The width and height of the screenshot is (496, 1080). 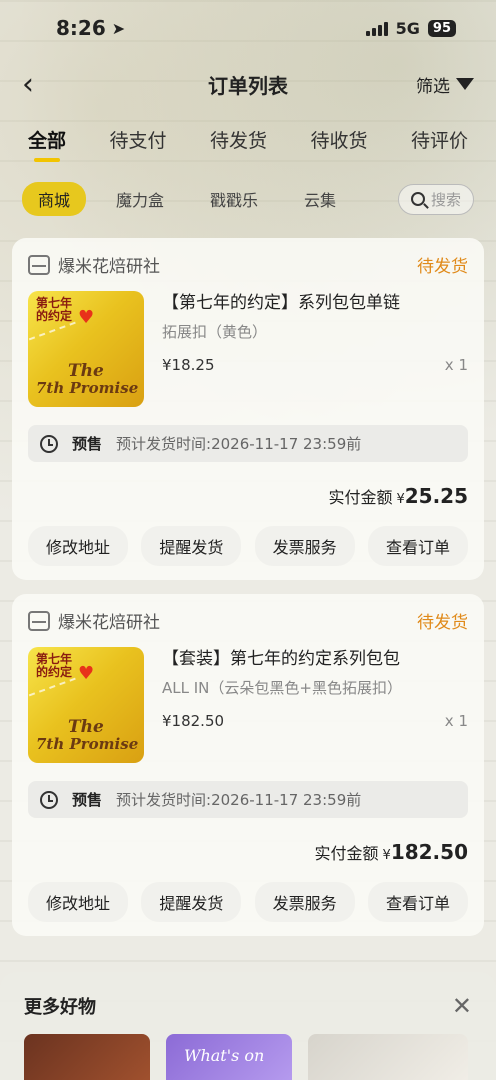 What do you see at coordinates (281, 659) in the screenshot?
I see `product-title: 【套装】第七年的约定系列包包` at bounding box center [281, 659].